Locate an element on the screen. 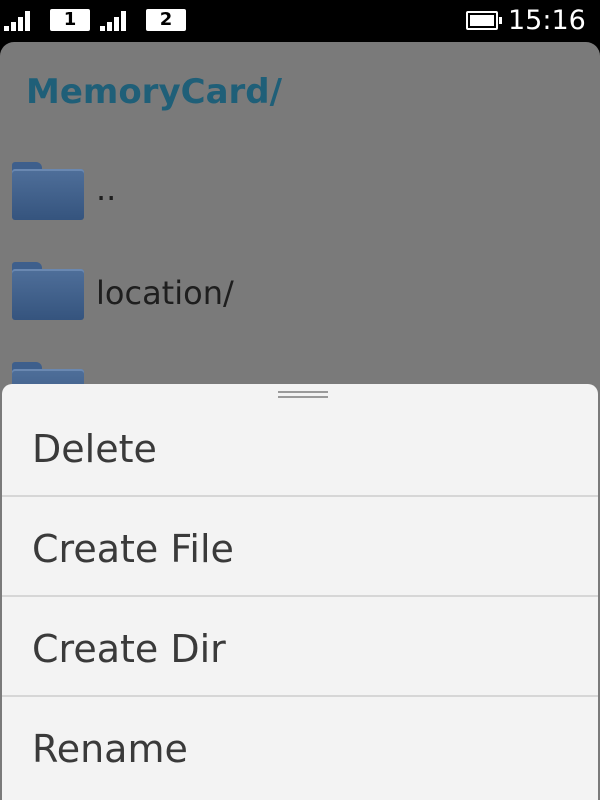 The width and height of the screenshot is (600, 800). menu-item-label: Rename is located at coordinates (110, 749).